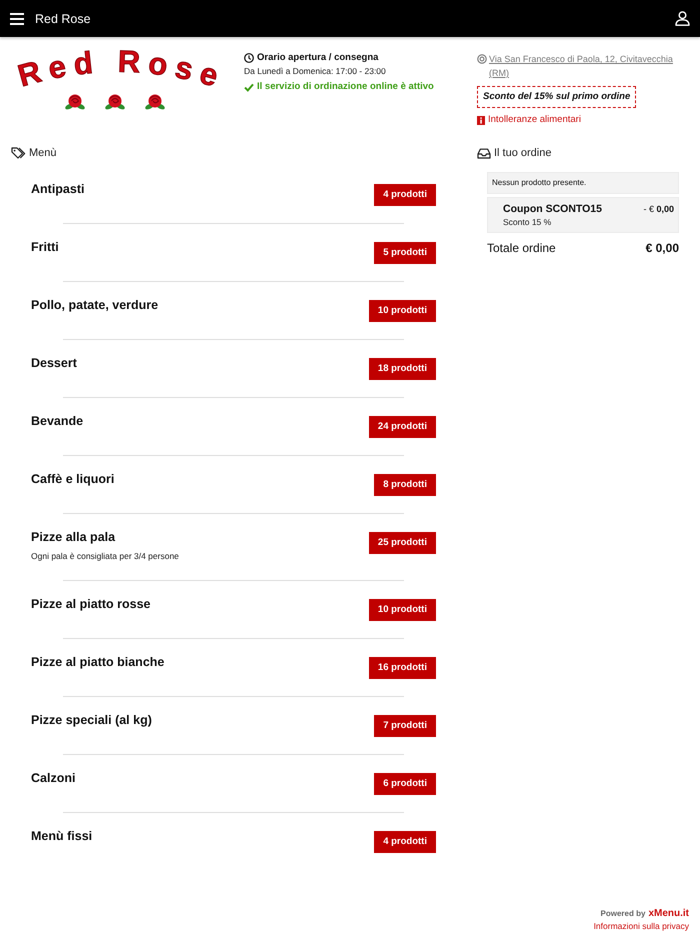 This screenshot has height=934, width=700. I want to click on category-name: Calzoni, so click(53, 778).